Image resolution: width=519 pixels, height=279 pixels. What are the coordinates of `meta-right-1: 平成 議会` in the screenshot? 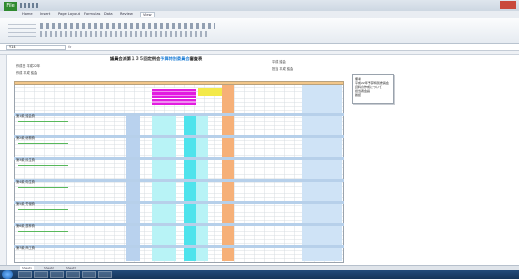 It's located at (279, 62).